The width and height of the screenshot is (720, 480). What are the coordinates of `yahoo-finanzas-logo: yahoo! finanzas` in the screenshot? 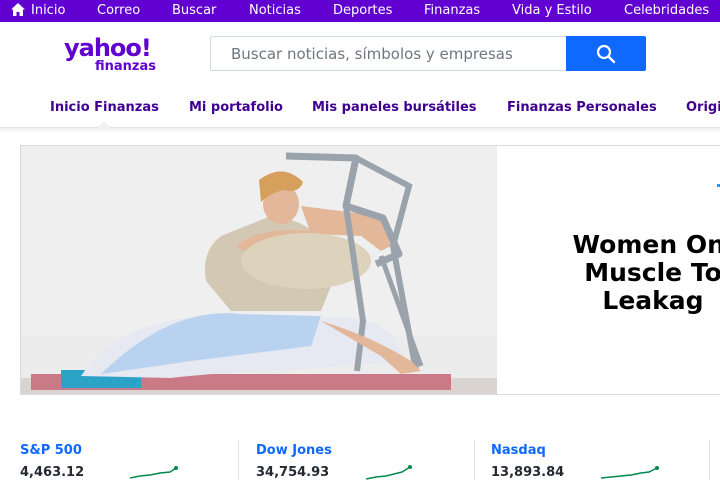 It's located at (114, 56).